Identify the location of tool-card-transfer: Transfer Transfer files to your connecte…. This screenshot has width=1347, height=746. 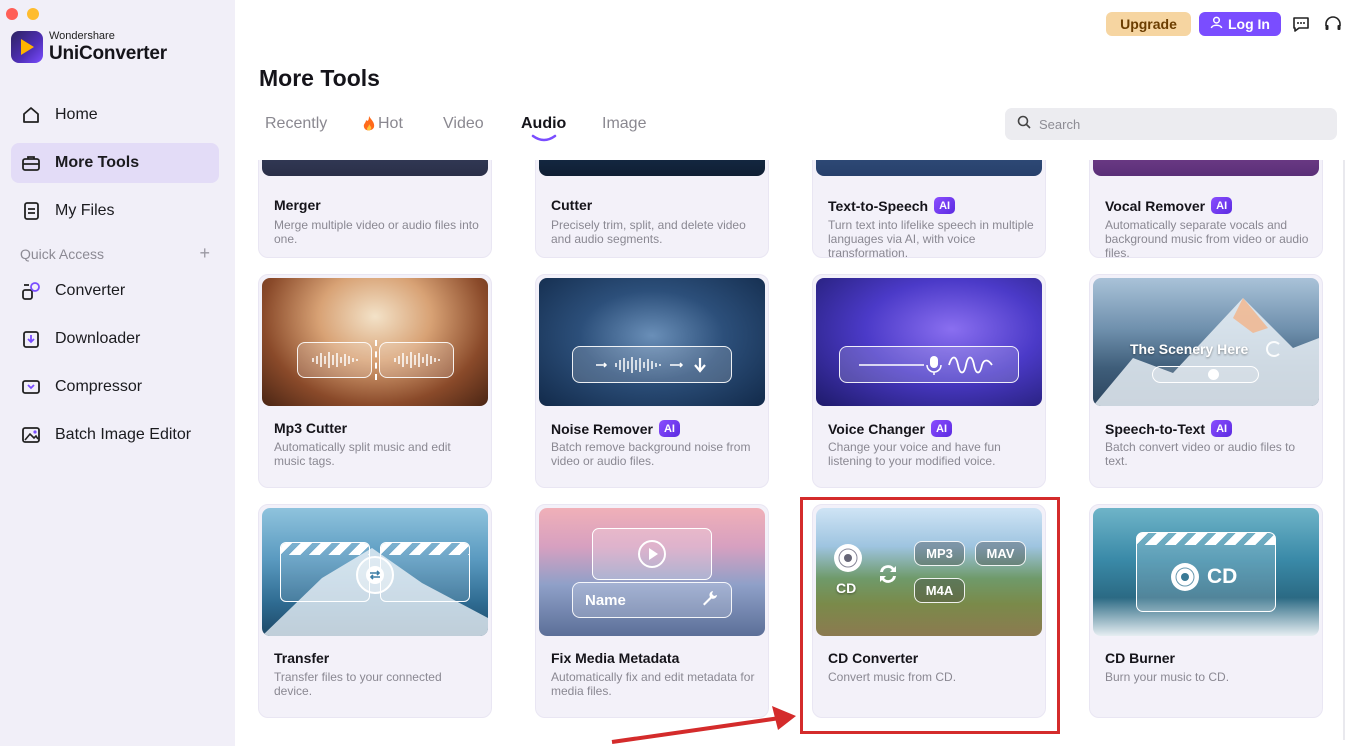
(375, 611).